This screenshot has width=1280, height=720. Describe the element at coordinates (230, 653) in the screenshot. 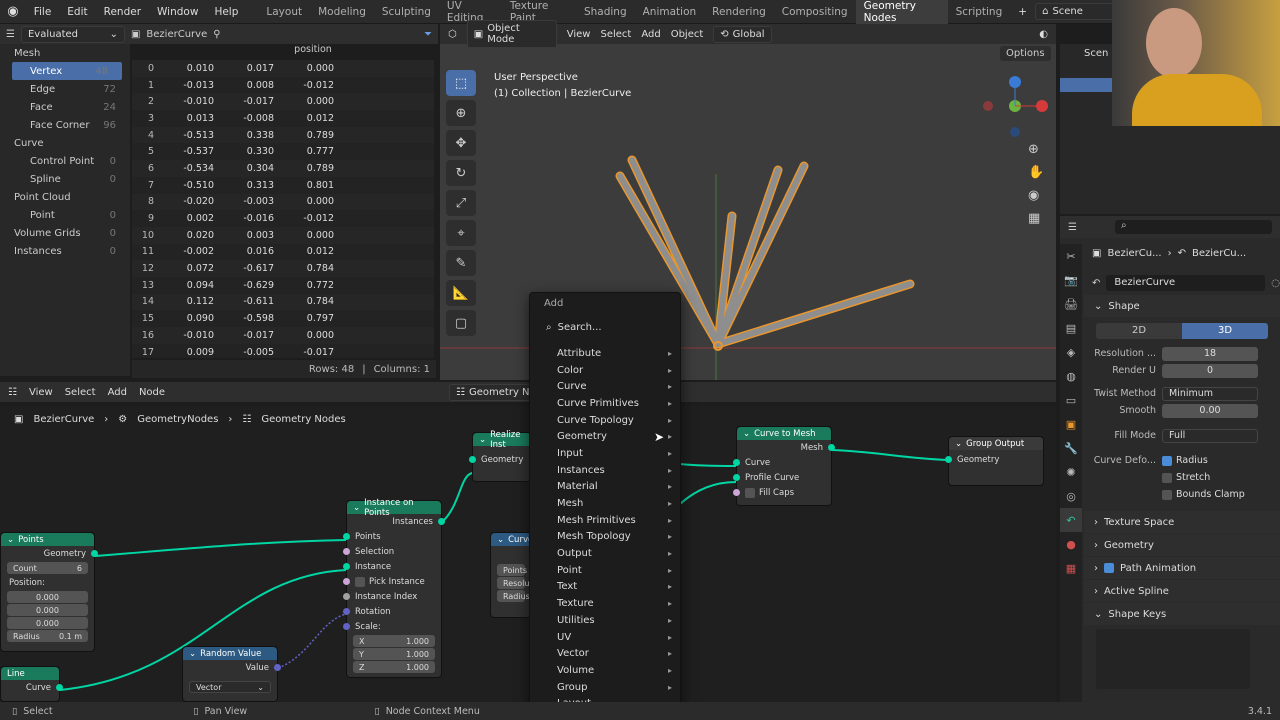

I see `random-value-header: ⌄ Random Value` at that location.